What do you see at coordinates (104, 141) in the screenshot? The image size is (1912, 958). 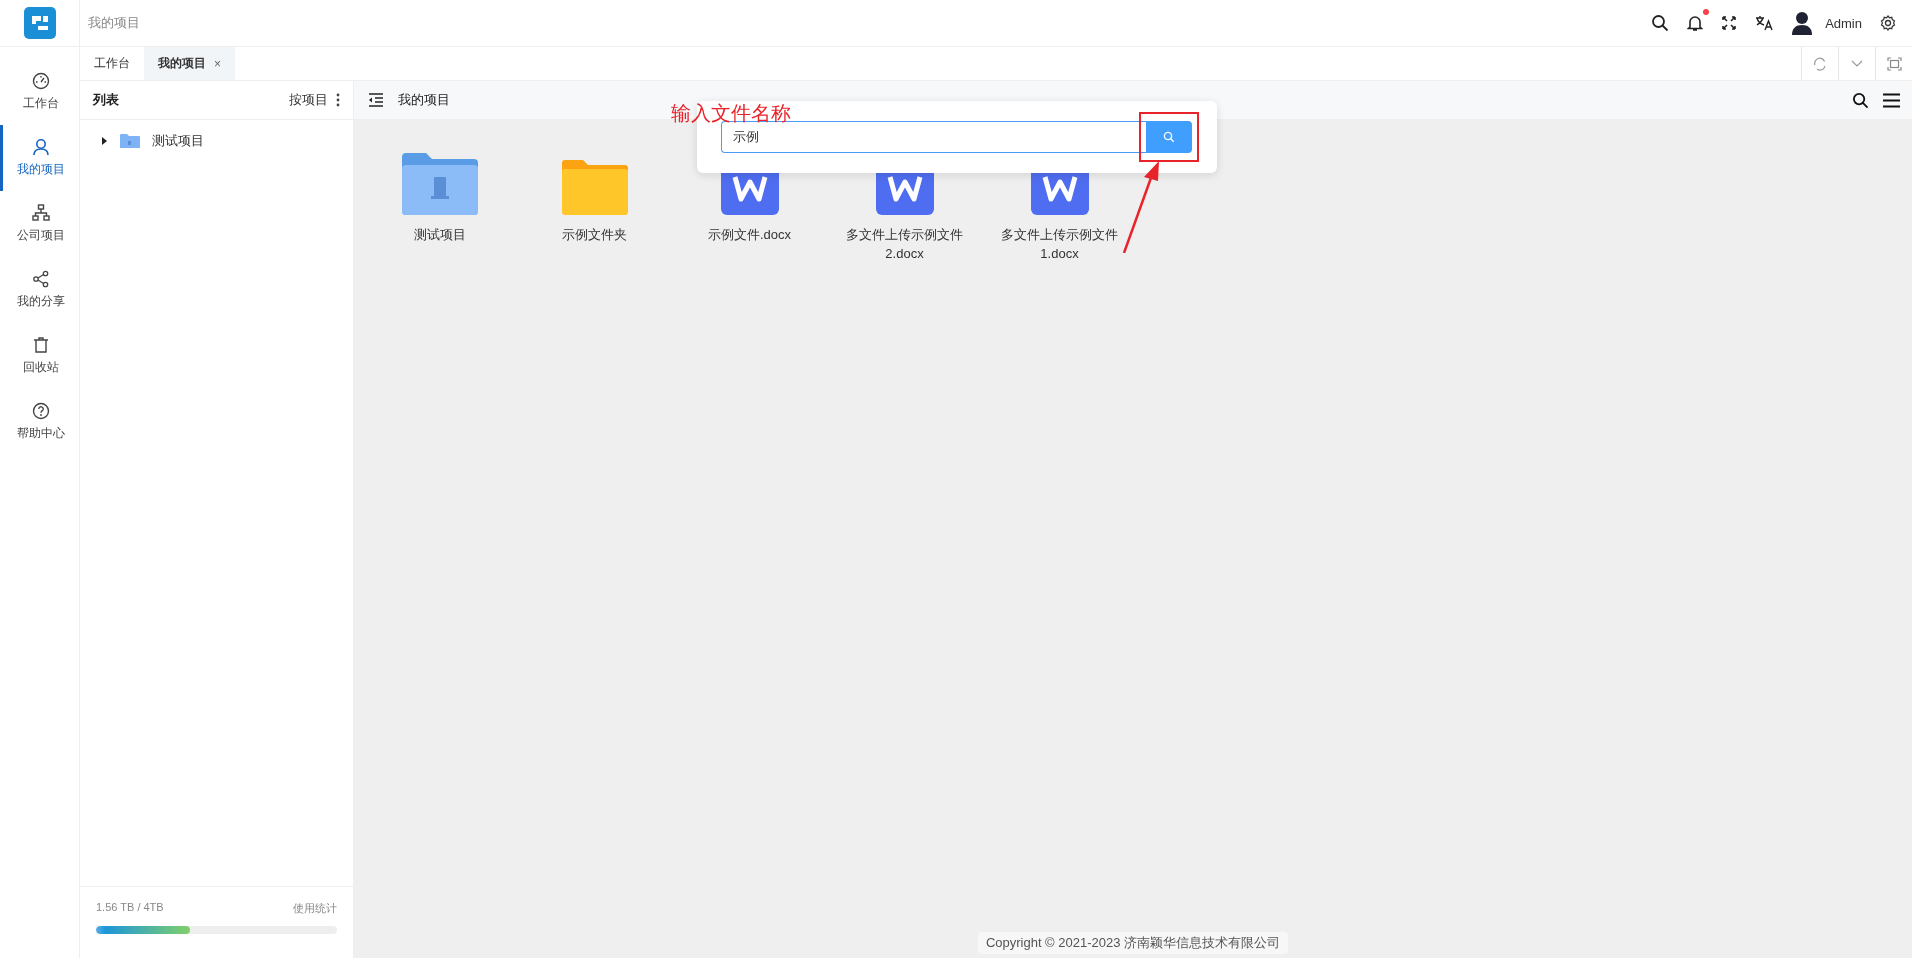 I see `expand-caret-icon` at bounding box center [104, 141].